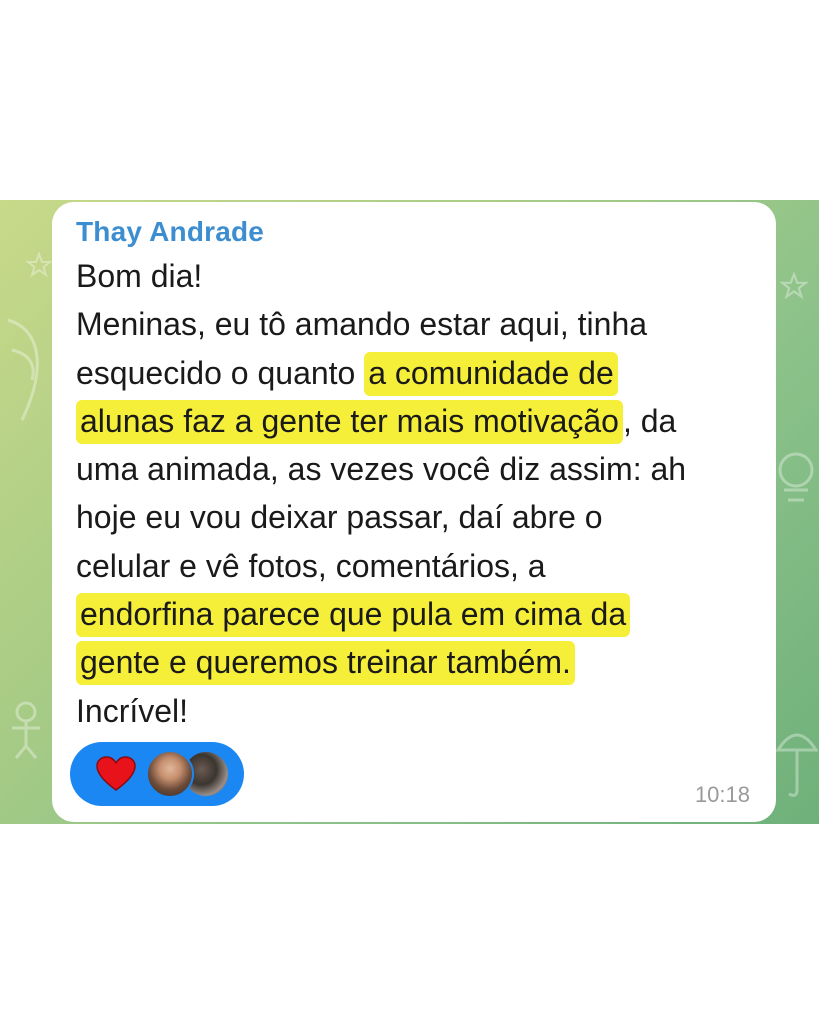 The width and height of the screenshot is (819, 1024). What do you see at coordinates (311, 565) in the screenshot?
I see `message-text-segment: celular e vê fotos, comentários, a` at bounding box center [311, 565].